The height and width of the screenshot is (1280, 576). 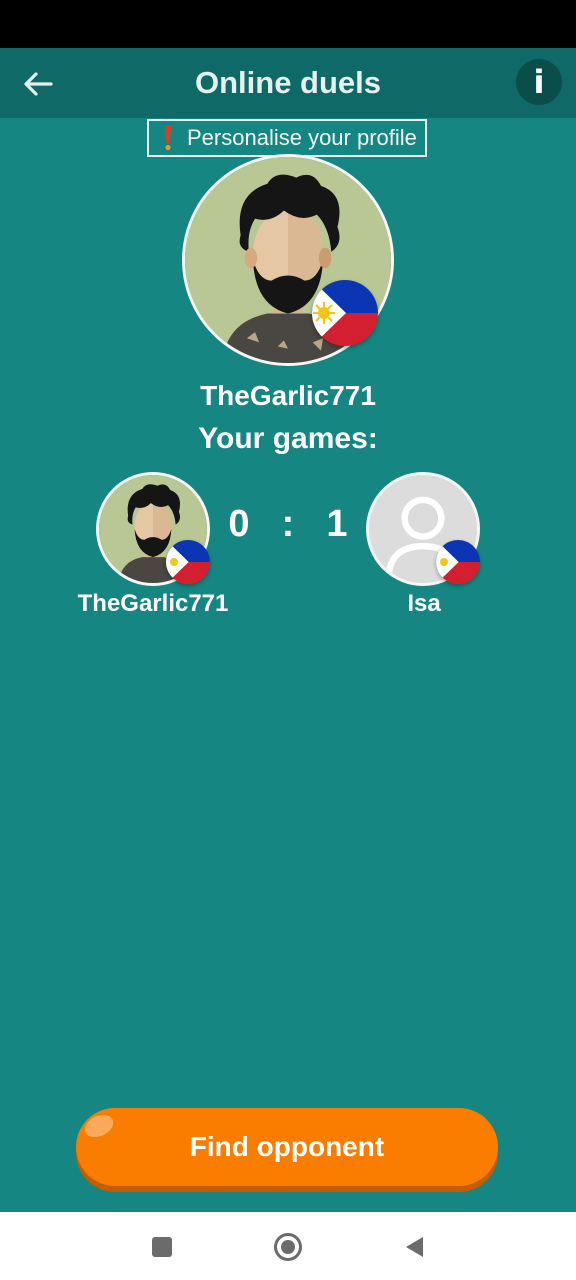 What do you see at coordinates (153, 603) in the screenshot?
I see `left-player-name: TheGarlic771` at bounding box center [153, 603].